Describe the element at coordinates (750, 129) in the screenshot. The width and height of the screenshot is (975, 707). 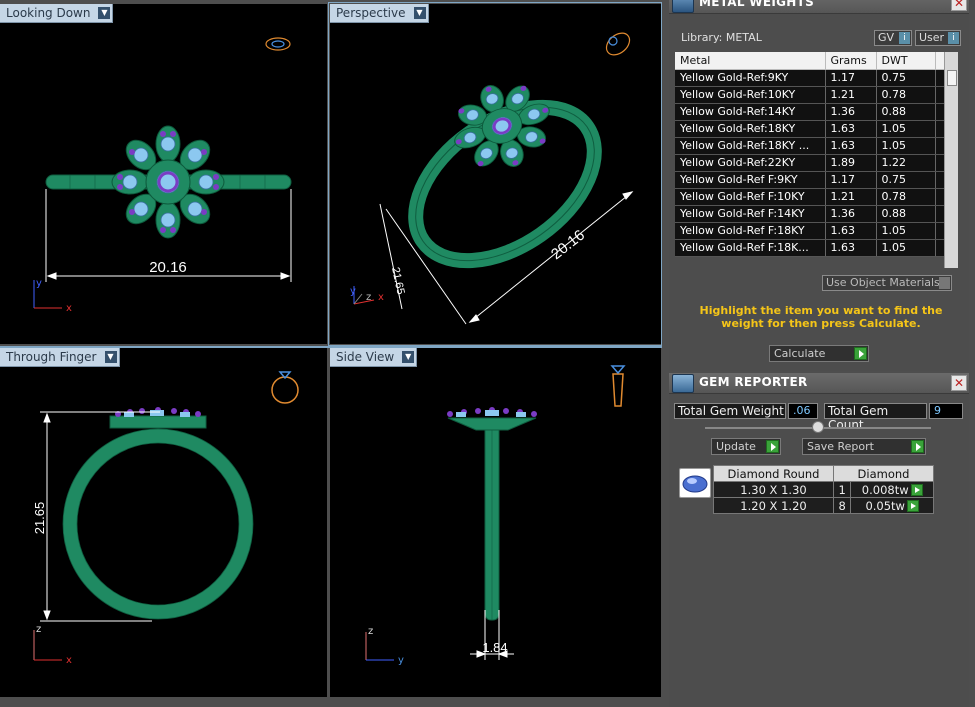
I see `metal-name-cell: Yellow Gold-Ref:18KY` at that location.